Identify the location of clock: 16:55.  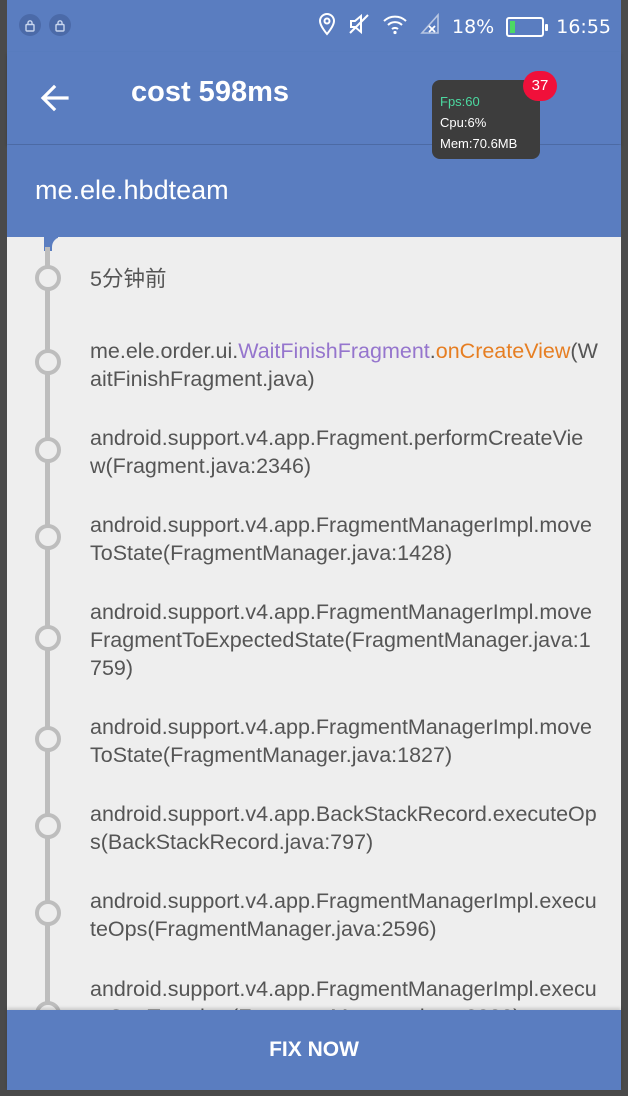
(583, 26).